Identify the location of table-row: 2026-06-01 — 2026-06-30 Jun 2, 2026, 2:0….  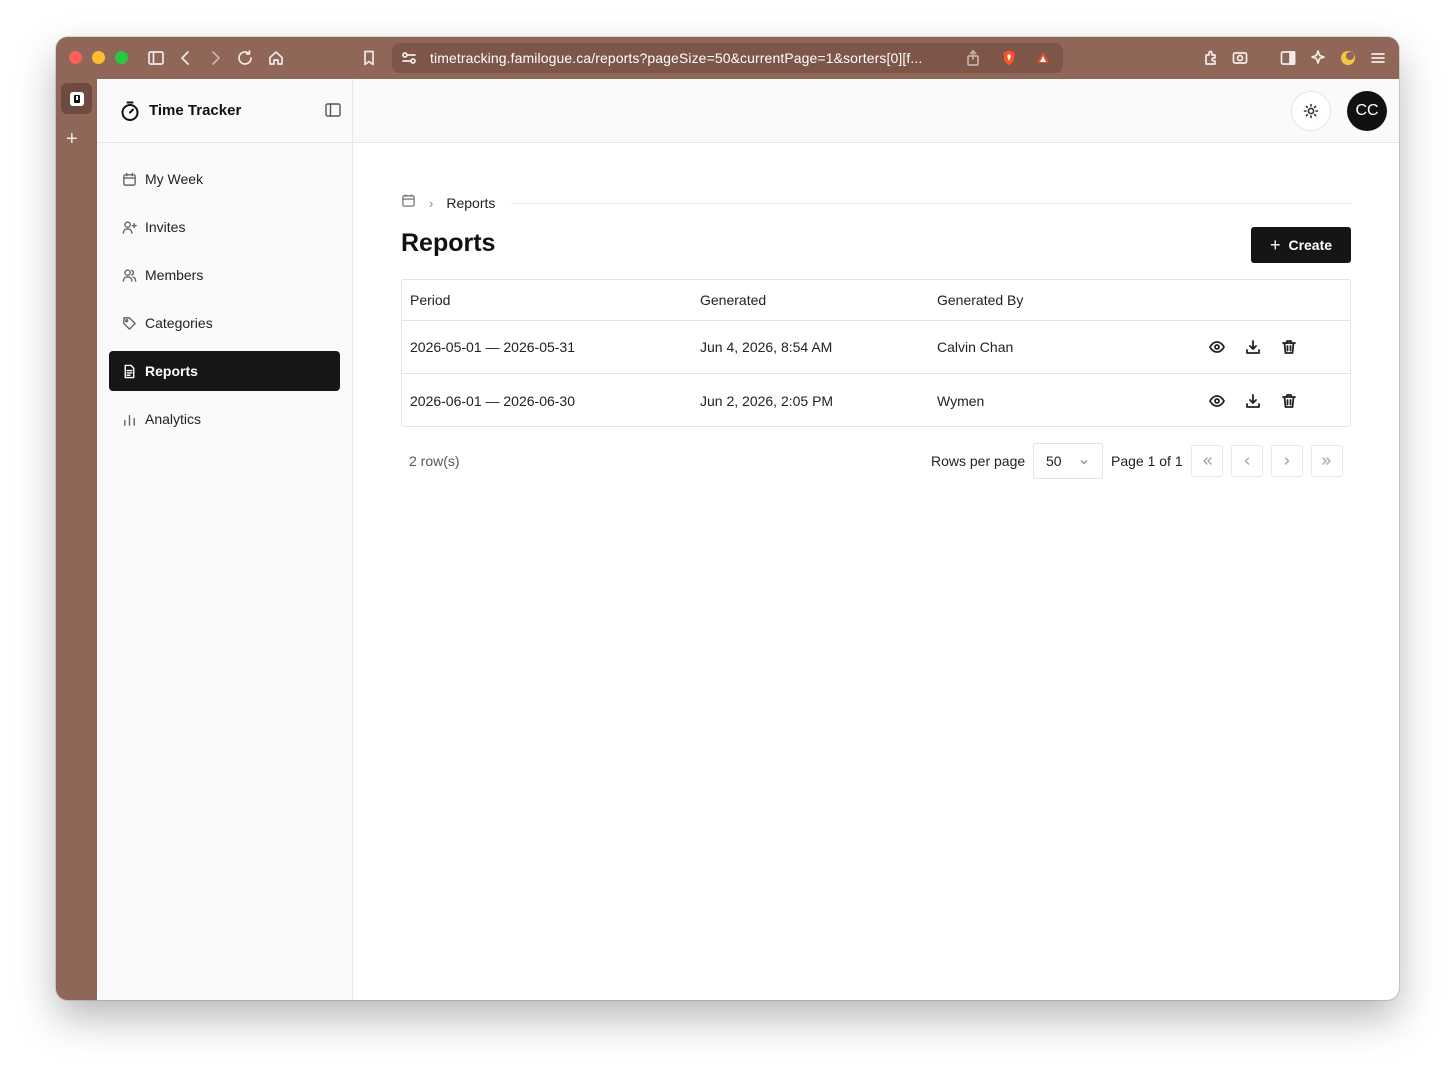
(876, 400).